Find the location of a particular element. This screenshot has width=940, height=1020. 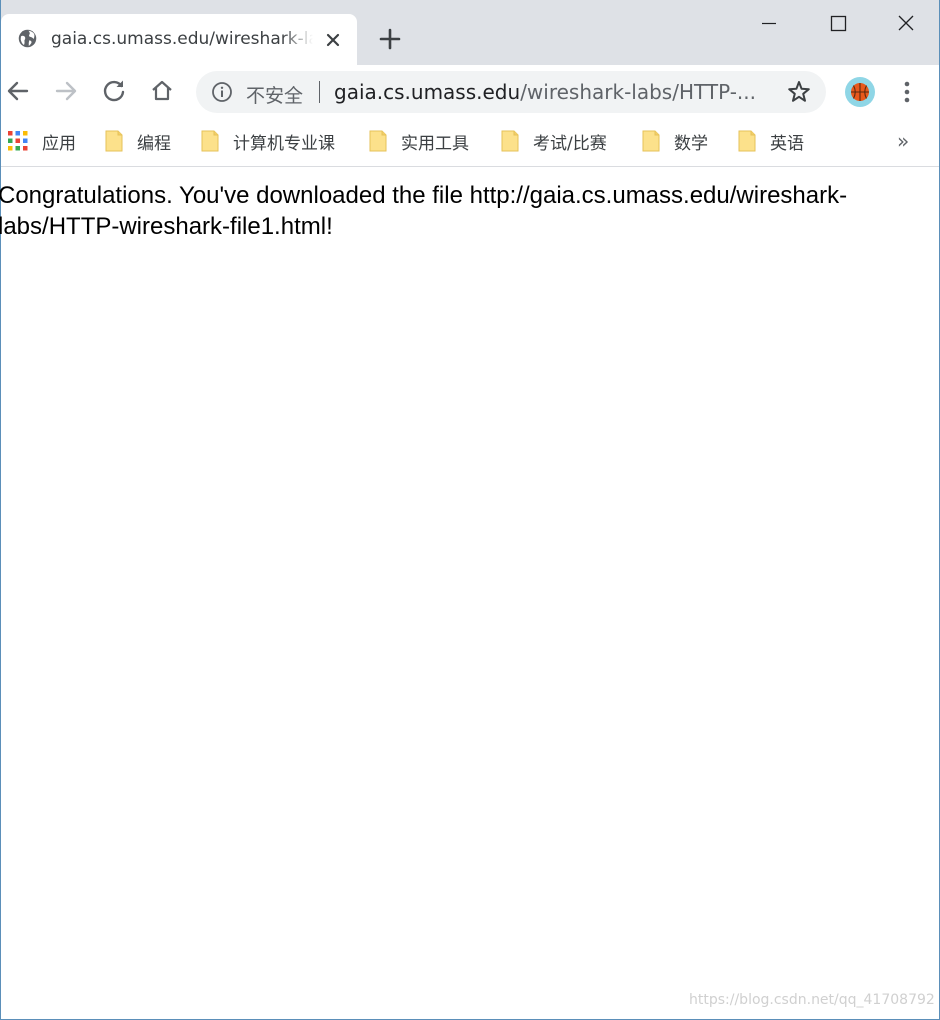

bookmark-apps: 应用 is located at coordinates (42, 141).